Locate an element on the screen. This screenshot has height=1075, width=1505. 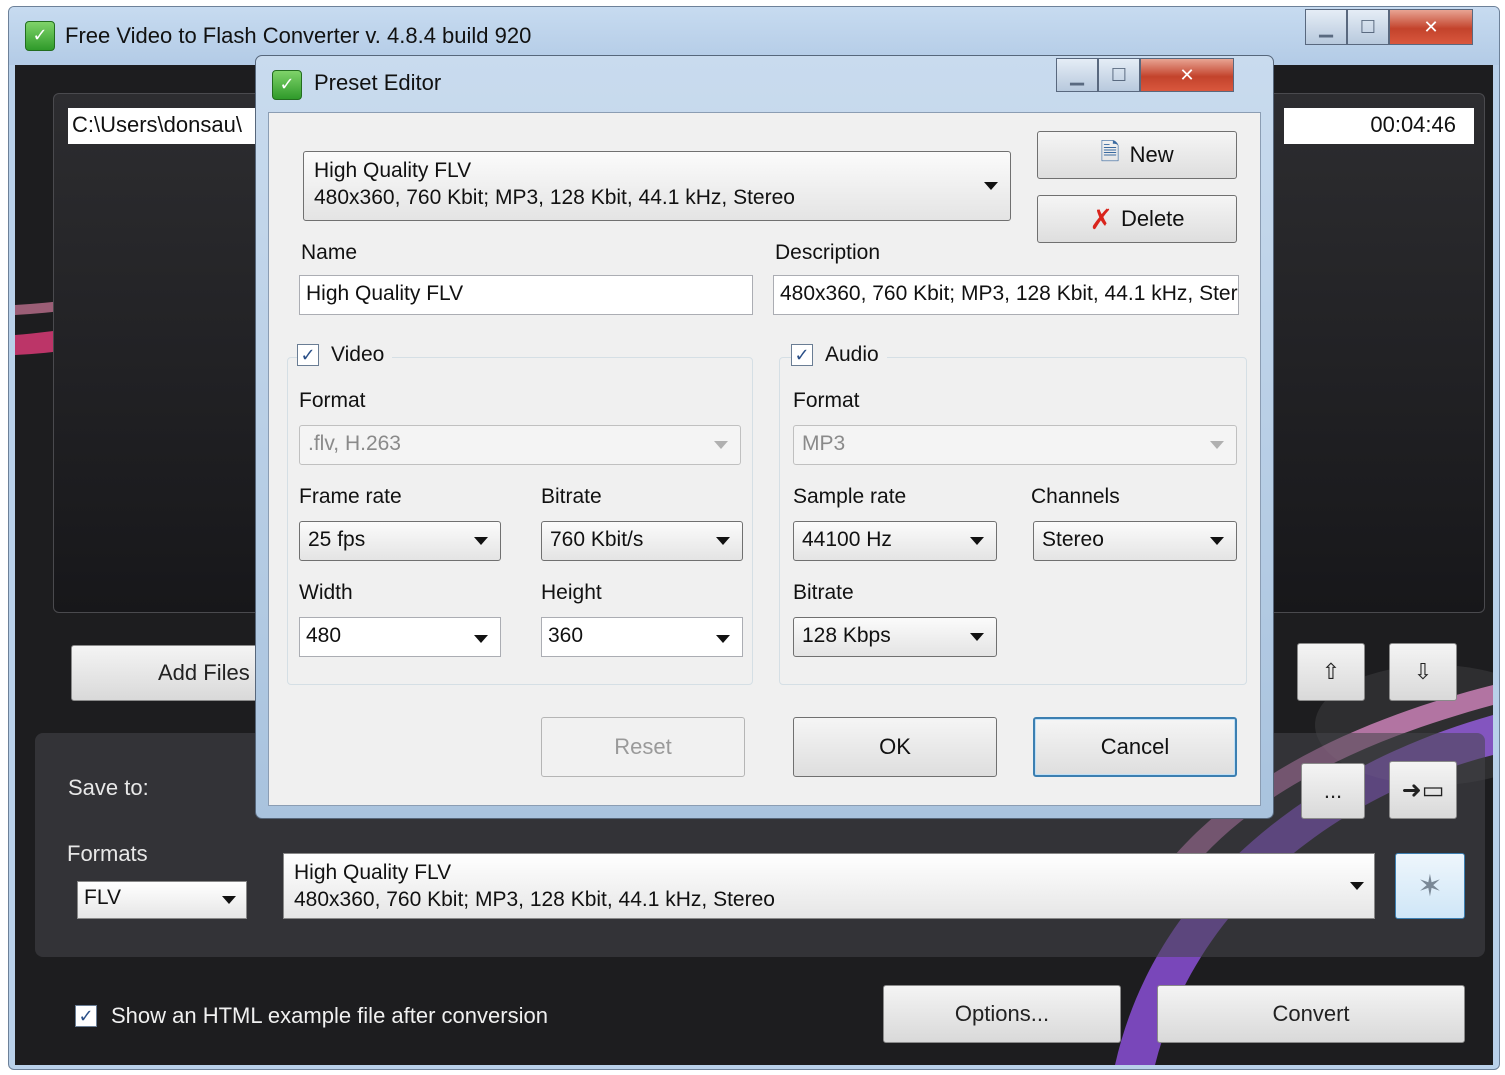
formats-label: Formats is located at coordinates (107, 853).